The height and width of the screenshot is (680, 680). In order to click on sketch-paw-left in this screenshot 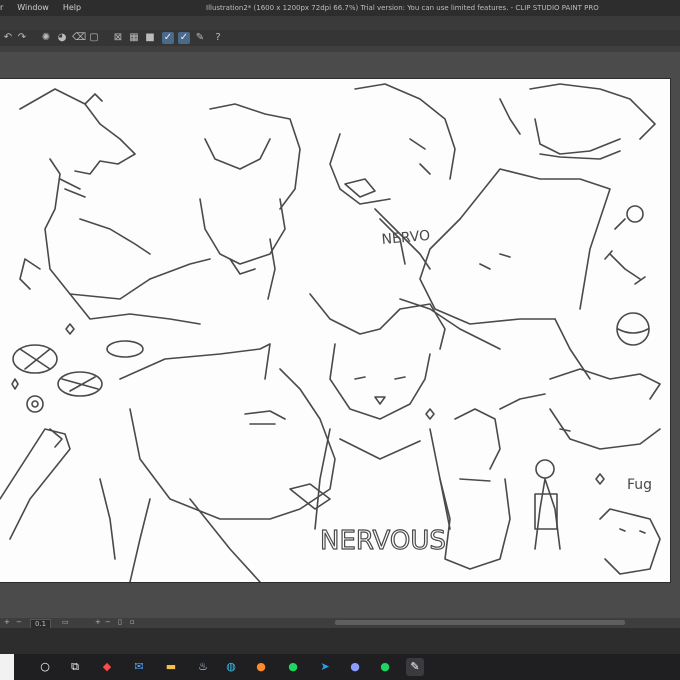, I will do `click(35, 484)`.